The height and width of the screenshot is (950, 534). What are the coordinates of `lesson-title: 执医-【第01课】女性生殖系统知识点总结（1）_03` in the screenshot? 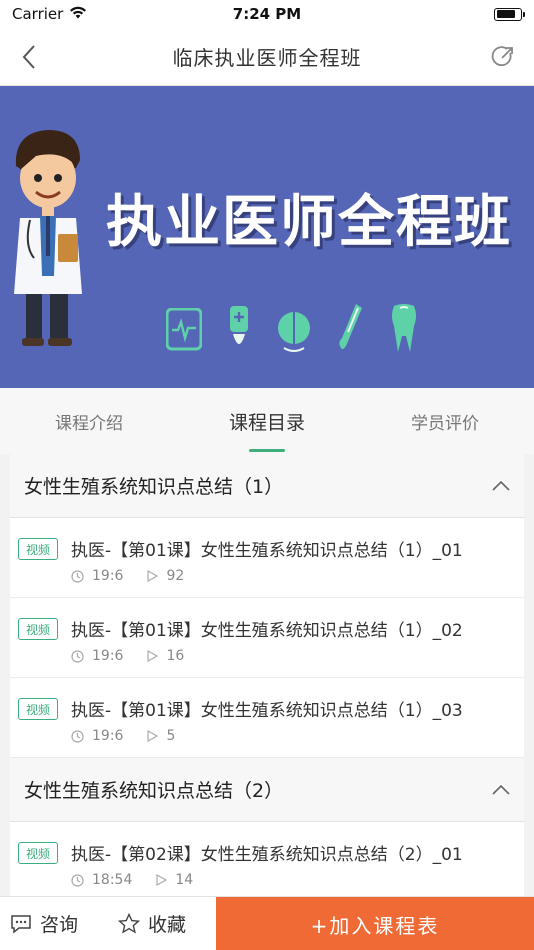 It's located at (267, 711).